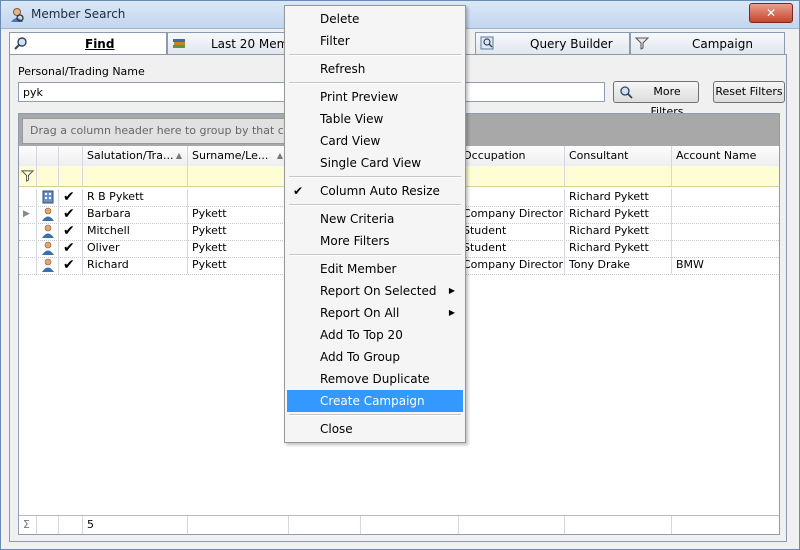 Image resolution: width=800 pixels, height=550 pixels. I want to click on column-header-consultant: Consultant, so click(618, 156).